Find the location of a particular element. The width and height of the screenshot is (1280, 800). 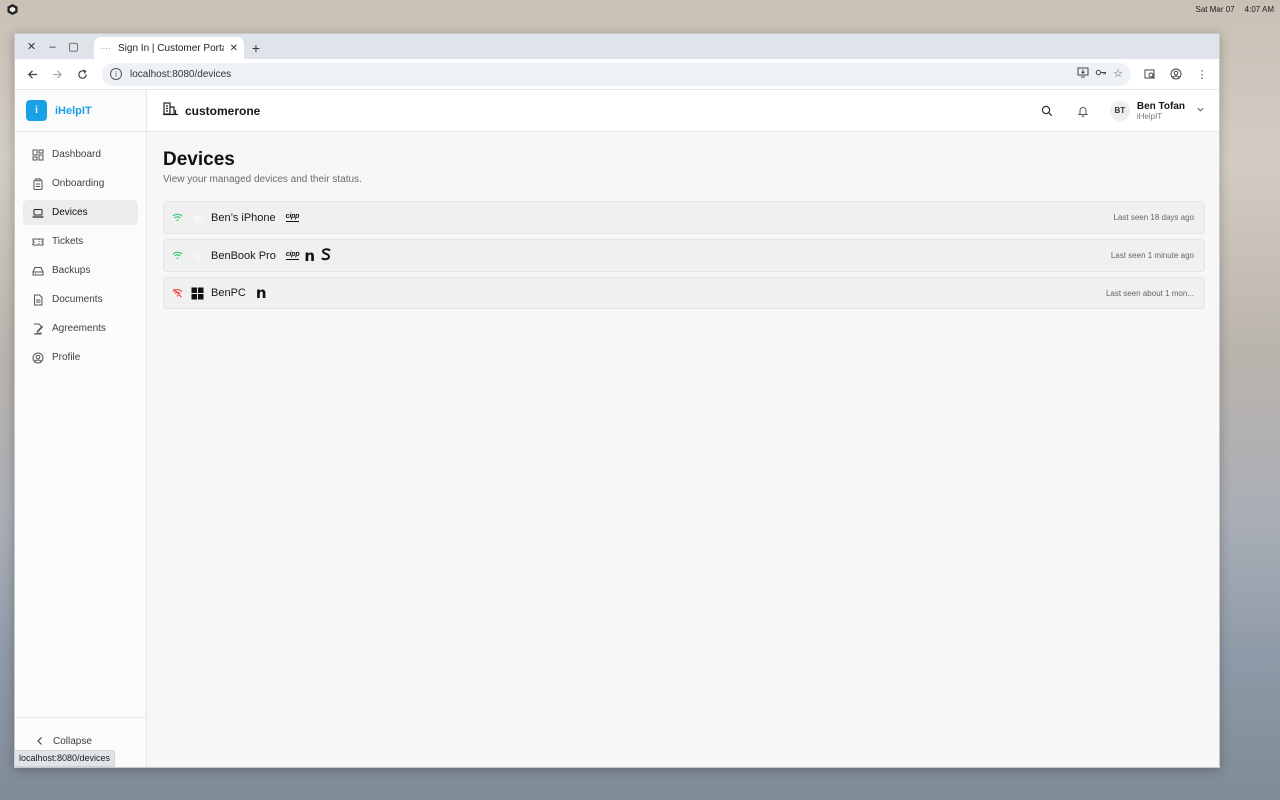

sidebar-item-onboarding: Onboarding is located at coordinates (80, 183).